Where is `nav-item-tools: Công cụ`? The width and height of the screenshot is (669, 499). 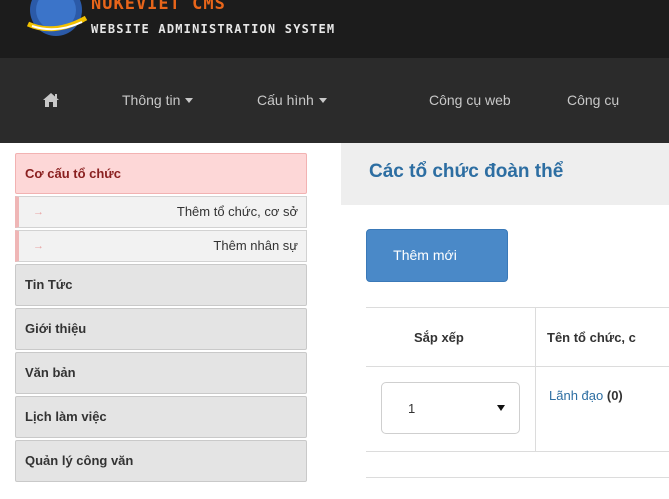
nav-item-tools: Công cụ is located at coordinates (593, 100).